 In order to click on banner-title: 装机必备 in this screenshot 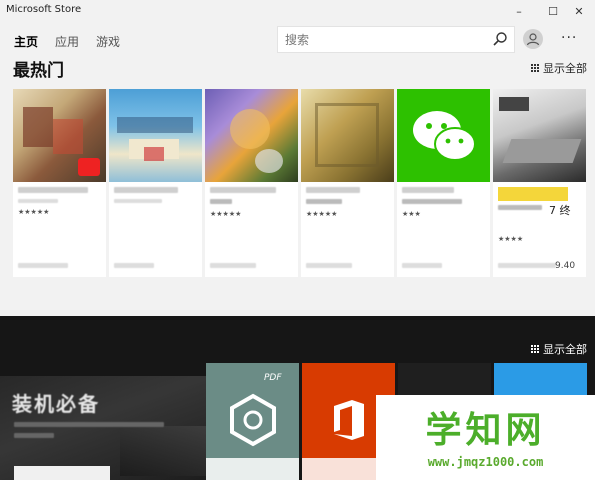, I will do `click(56, 404)`.